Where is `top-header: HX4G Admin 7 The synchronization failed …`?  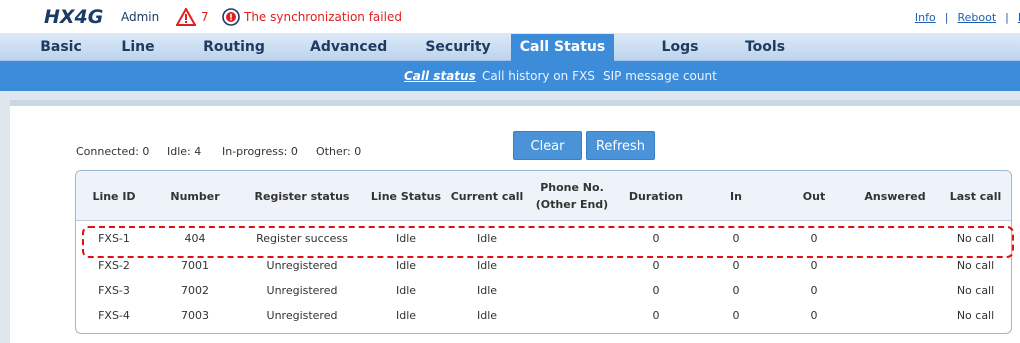 top-header: HX4G Admin 7 The synchronization failed … is located at coordinates (510, 17).